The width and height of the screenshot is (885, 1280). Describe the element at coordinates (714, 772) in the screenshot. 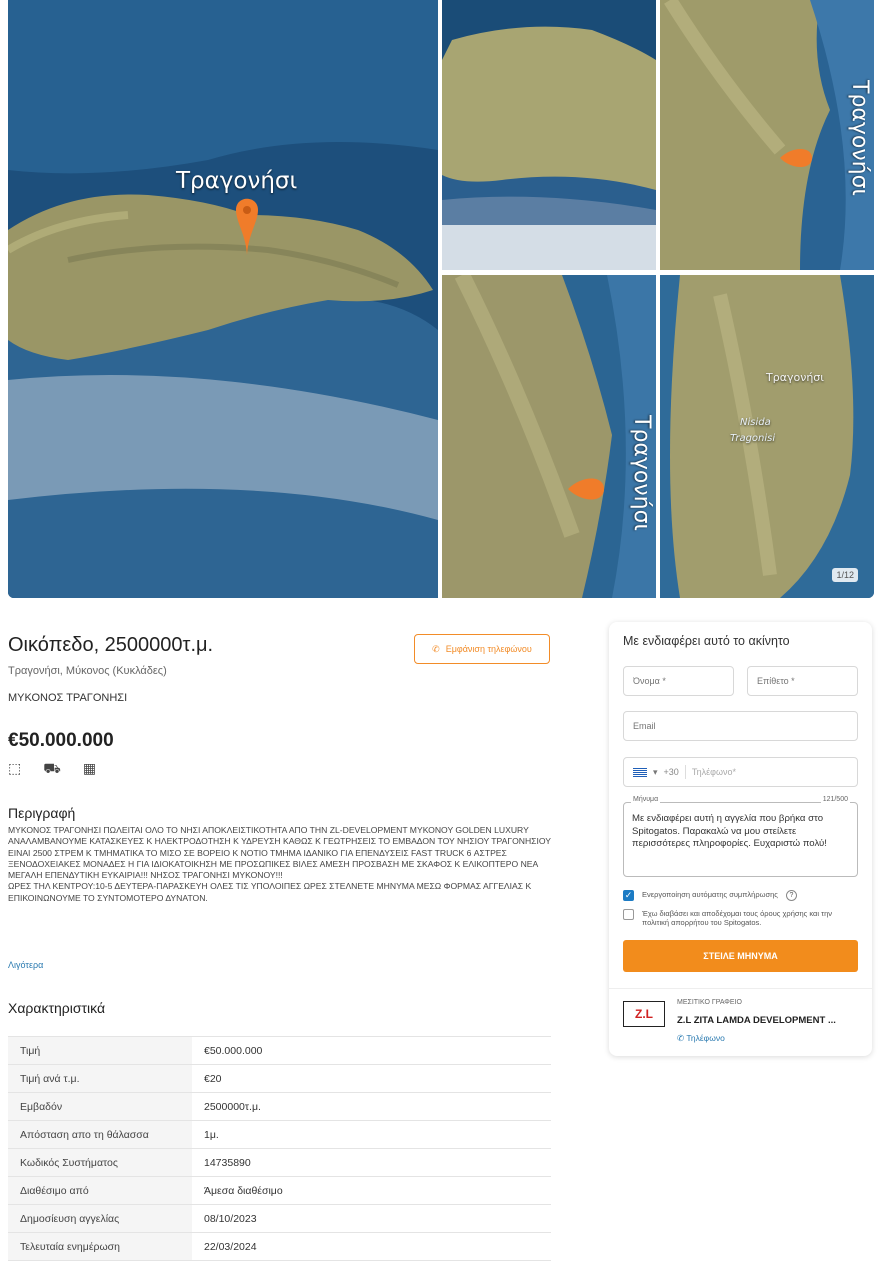

I see `phone-placeholder: Τηλέφωνο*` at that location.